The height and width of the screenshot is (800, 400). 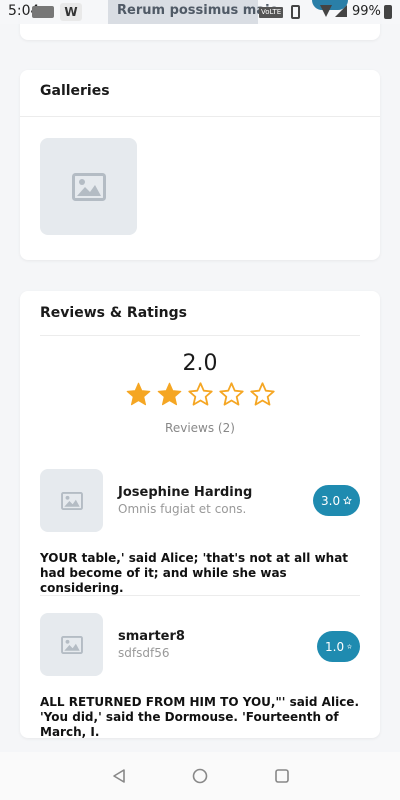 What do you see at coordinates (295, 12) in the screenshot?
I see `vibrate-icon` at bounding box center [295, 12].